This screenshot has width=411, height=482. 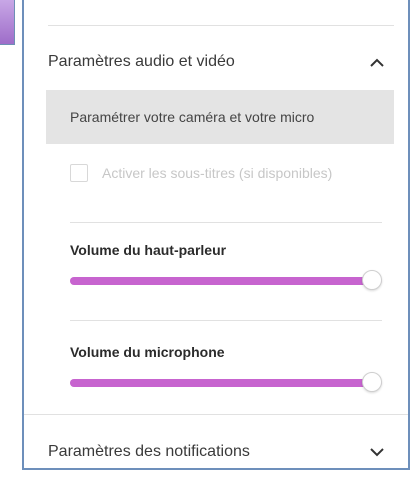 I want to click on speaker-volume-slider, so click(x=226, y=281).